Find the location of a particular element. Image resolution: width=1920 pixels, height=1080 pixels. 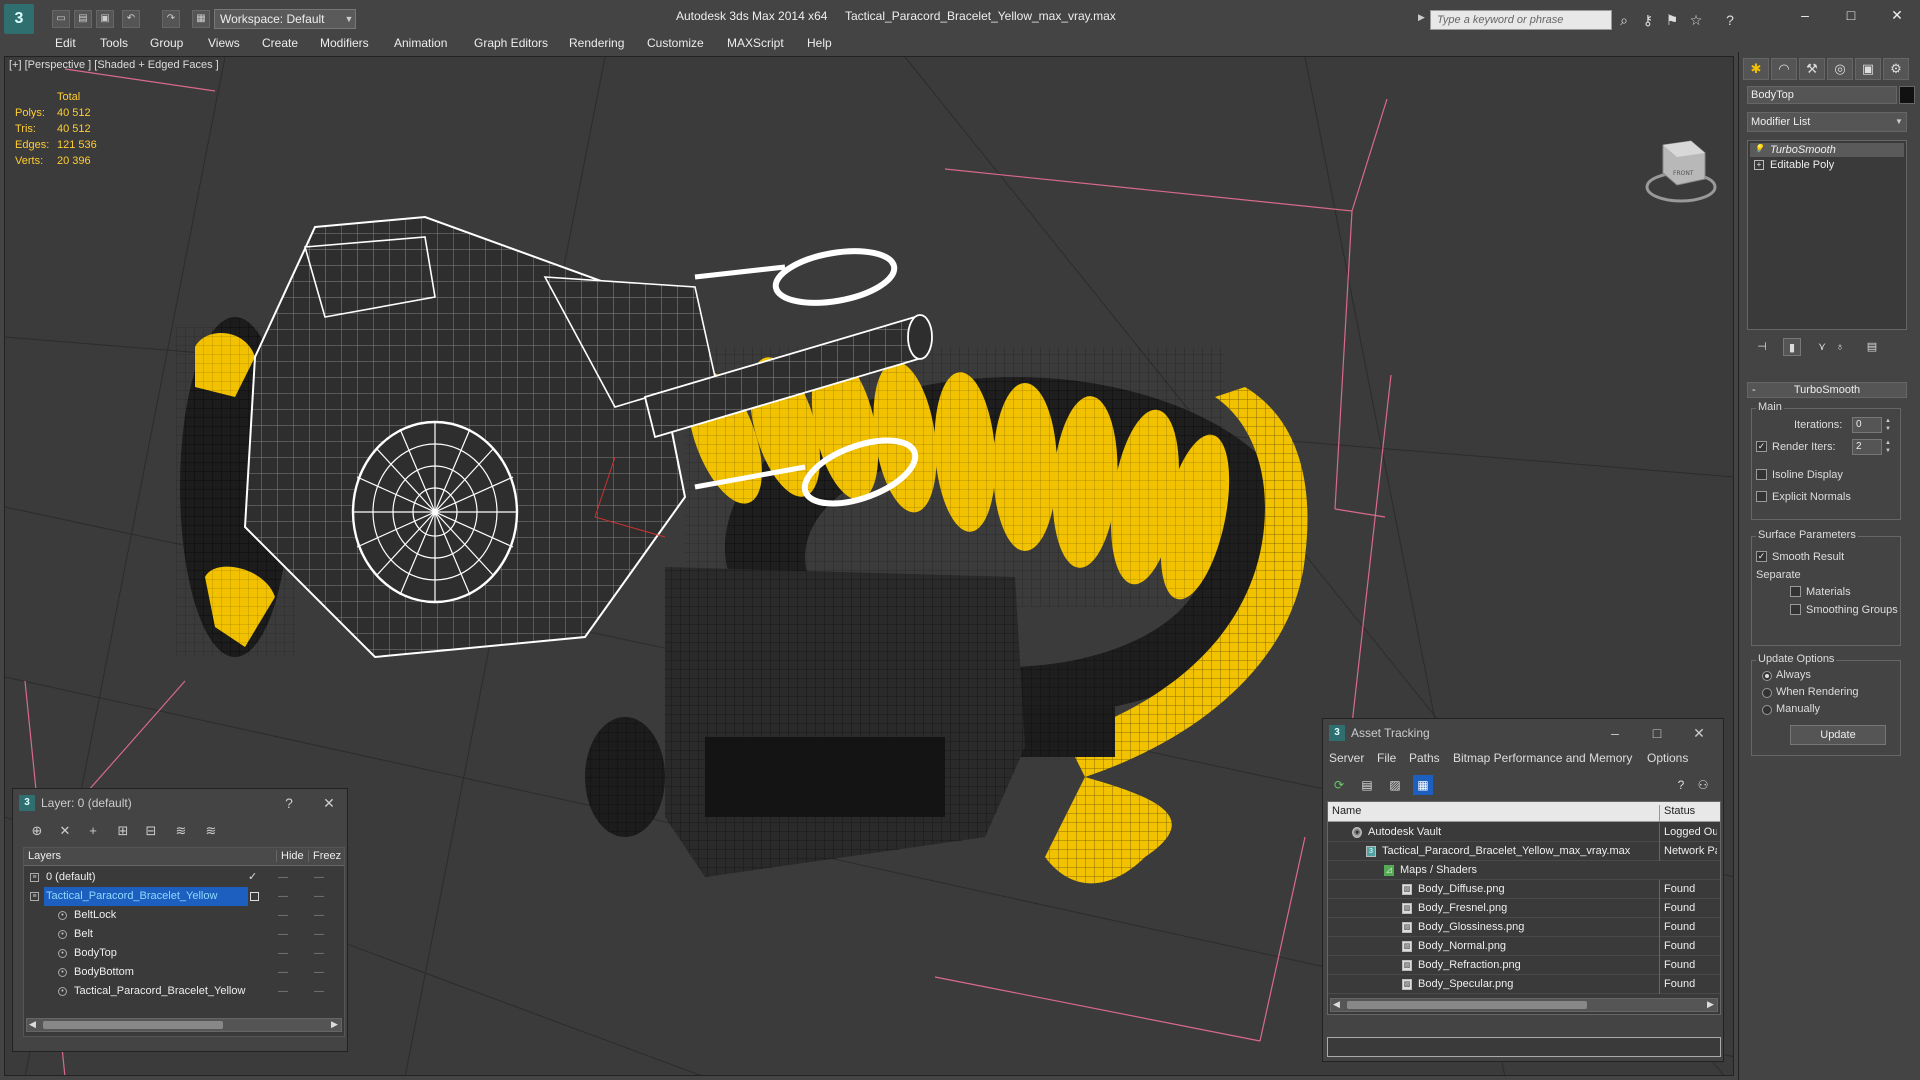

show-end-result-icon: ▮ is located at coordinates (1792, 347).